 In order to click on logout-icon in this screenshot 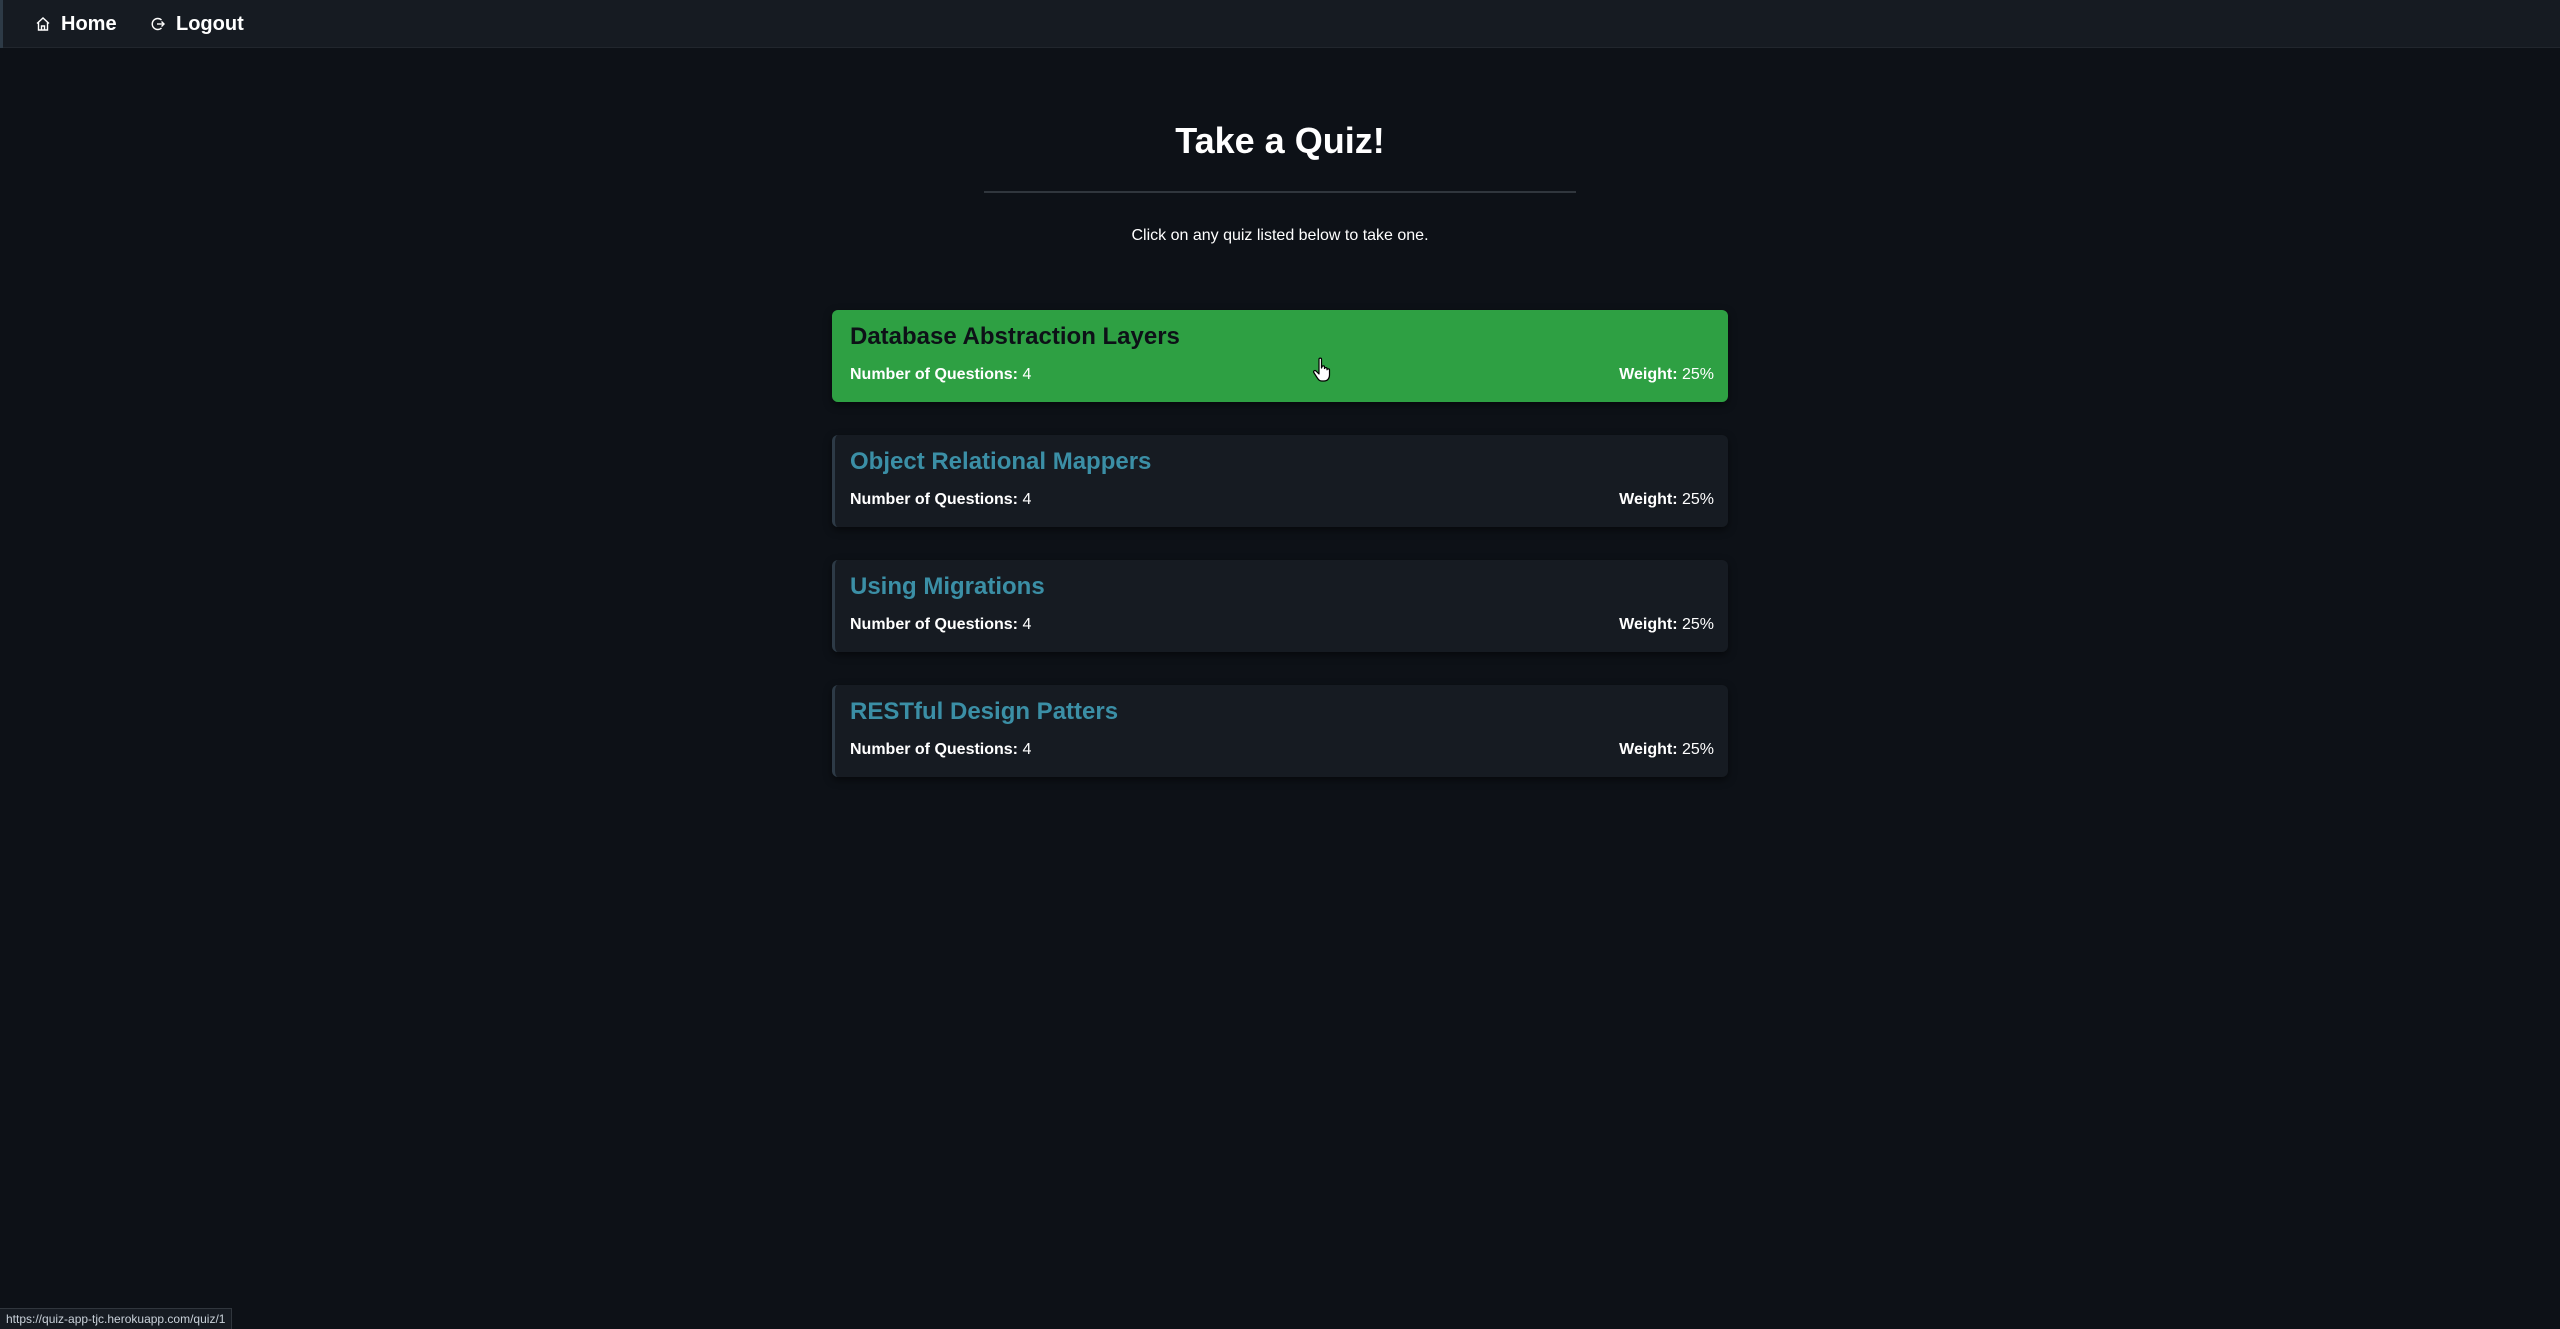, I will do `click(158, 24)`.